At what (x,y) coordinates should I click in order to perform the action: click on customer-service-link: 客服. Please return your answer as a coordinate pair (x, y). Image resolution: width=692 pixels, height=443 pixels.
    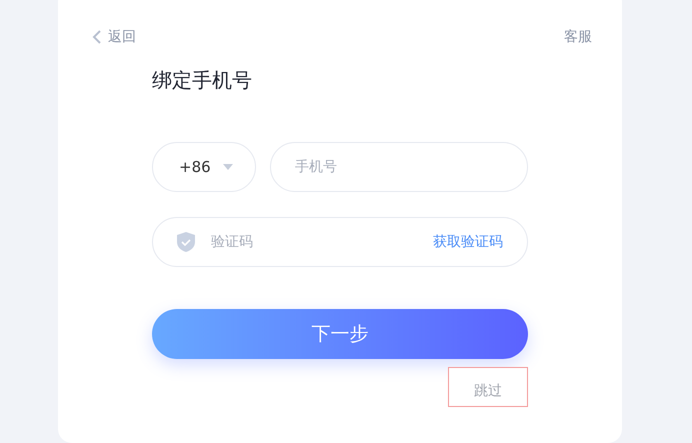
    Looking at the image, I should click on (578, 37).